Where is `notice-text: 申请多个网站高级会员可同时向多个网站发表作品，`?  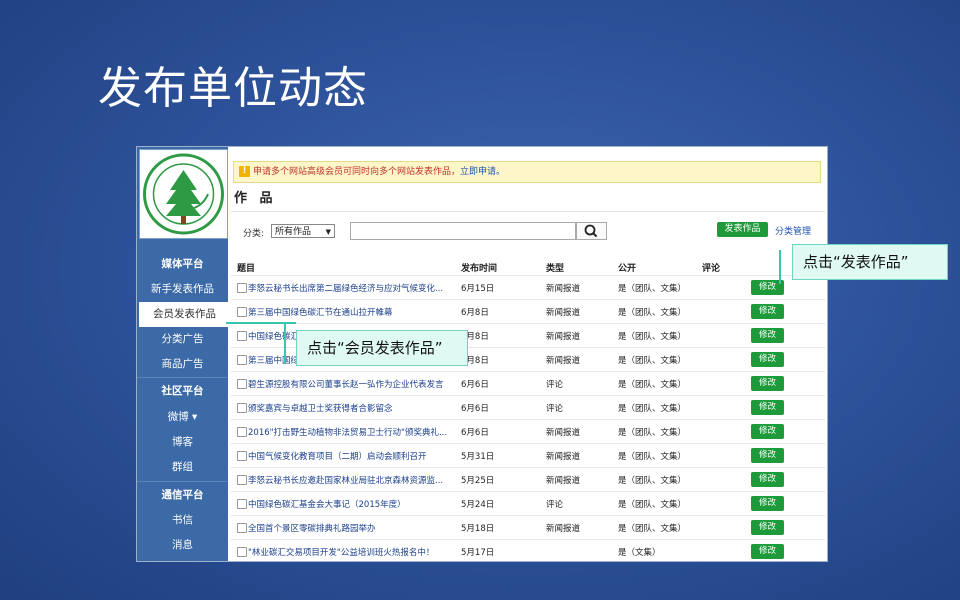
notice-text: 申请多个网站高级会员可同时向多个网站发表作品， is located at coordinates (357, 172).